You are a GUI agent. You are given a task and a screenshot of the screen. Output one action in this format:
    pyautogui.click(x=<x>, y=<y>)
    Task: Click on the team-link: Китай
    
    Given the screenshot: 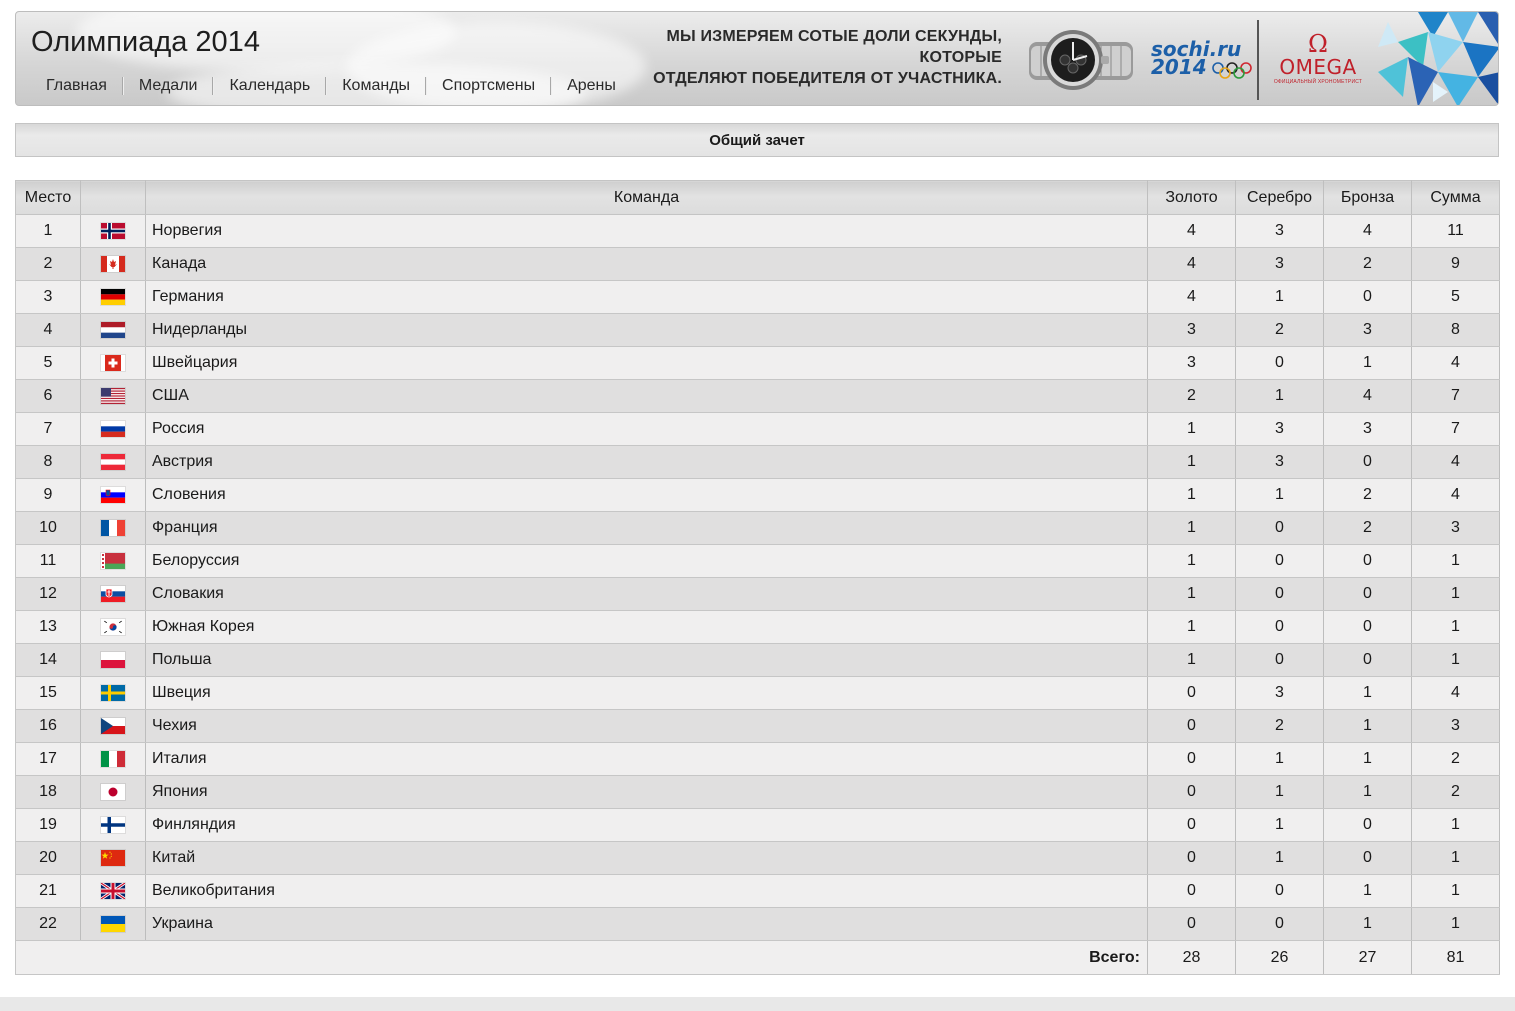 What is the action you would take?
    pyautogui.click(x=173, y=857)
    